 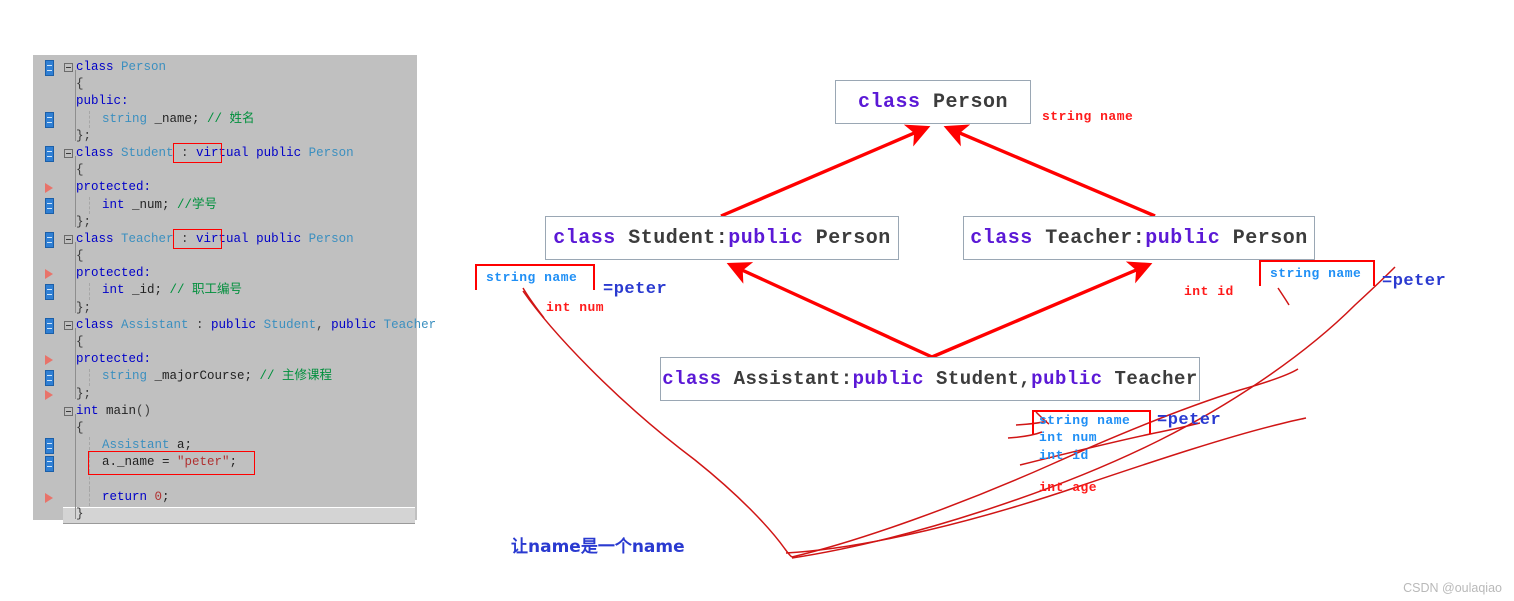 What do you see at coordinates (239, 497) in the screenshot?
I see `code-line: return 0;` at bounding box center [239, 497].